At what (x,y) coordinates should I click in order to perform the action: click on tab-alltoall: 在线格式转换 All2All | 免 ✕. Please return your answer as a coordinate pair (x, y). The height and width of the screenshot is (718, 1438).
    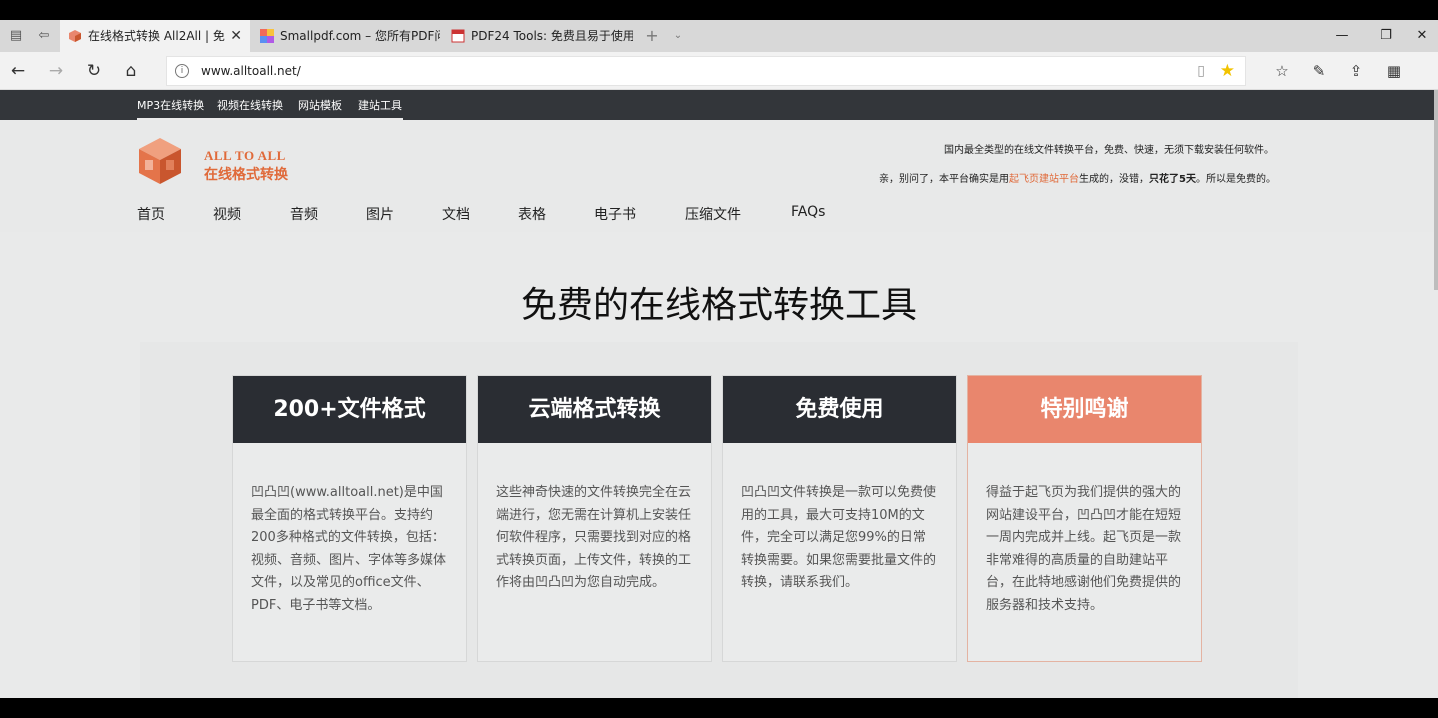
    Looking at the image, I should click on (155, 36).